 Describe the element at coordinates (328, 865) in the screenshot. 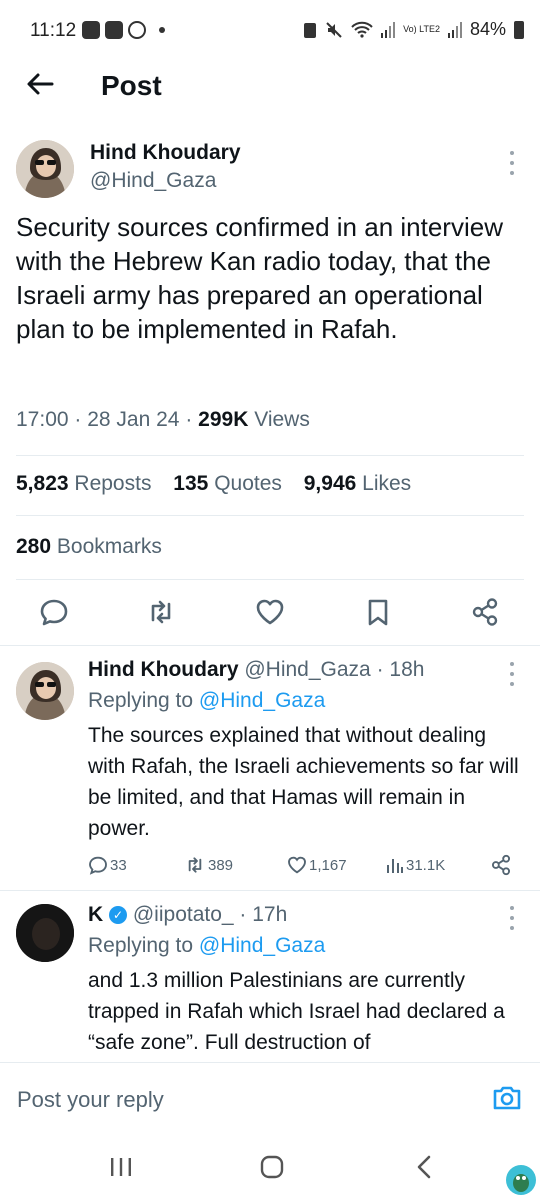

I see `like-count: 1,167` at that location.